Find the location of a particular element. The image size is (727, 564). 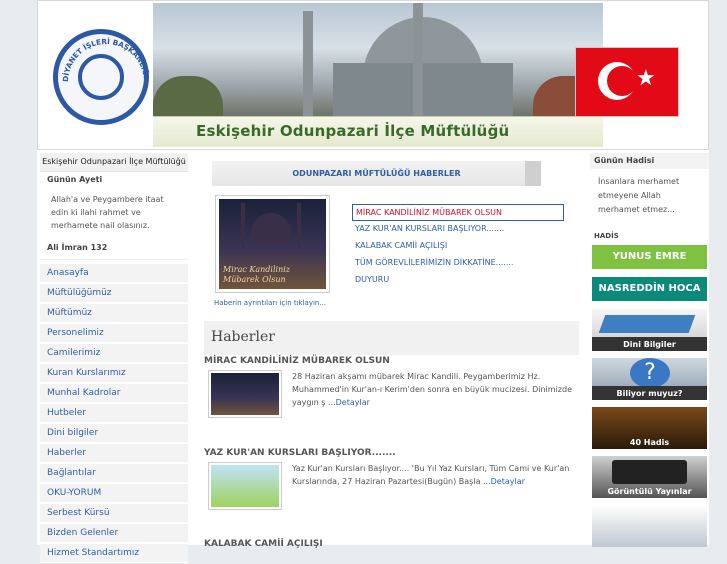

slider-image: Mirac Kandiliniz Mübarek Olsun is located at coordinates (272, 244).